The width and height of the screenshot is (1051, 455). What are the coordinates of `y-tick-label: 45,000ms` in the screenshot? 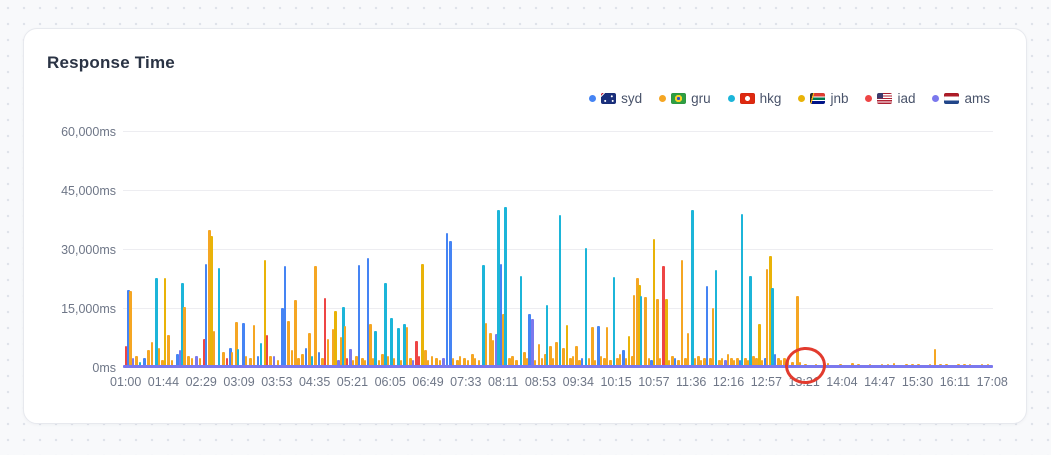 It's located at (88, 191).